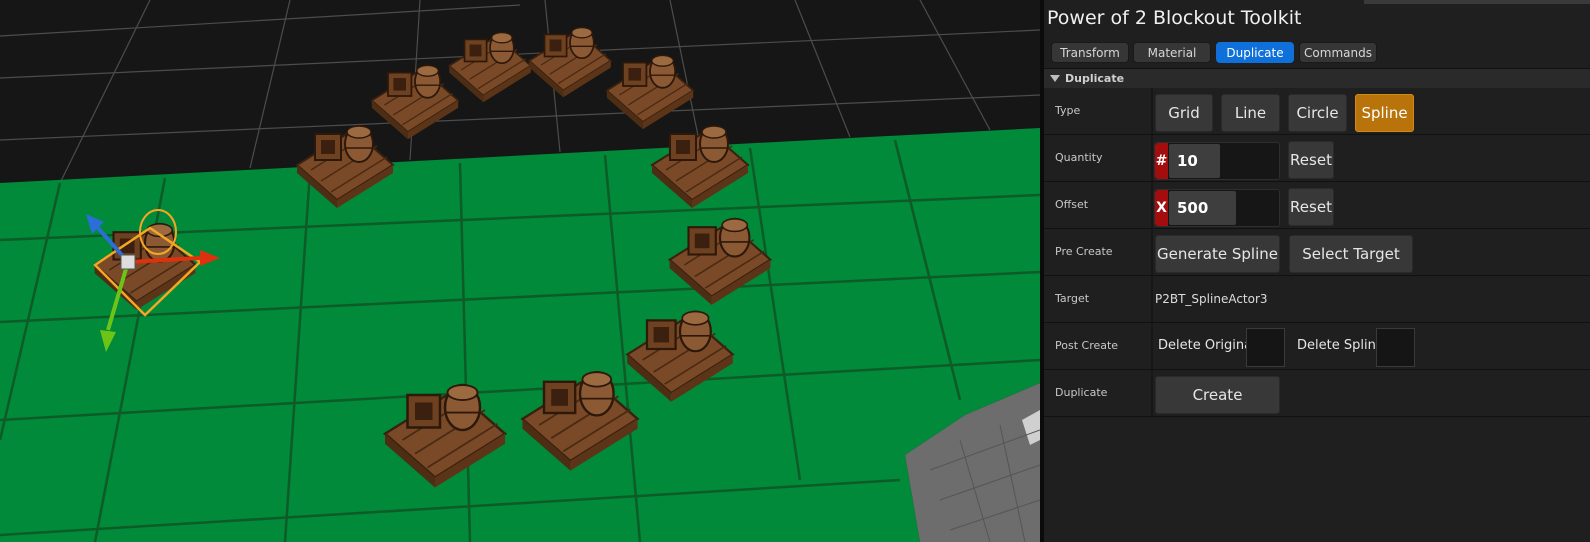 The image size is (1590, 542). Describe the element at coordinates (1217, 254) in the screenshot. I see `generate-spline-button: Generate Spline` at that location.